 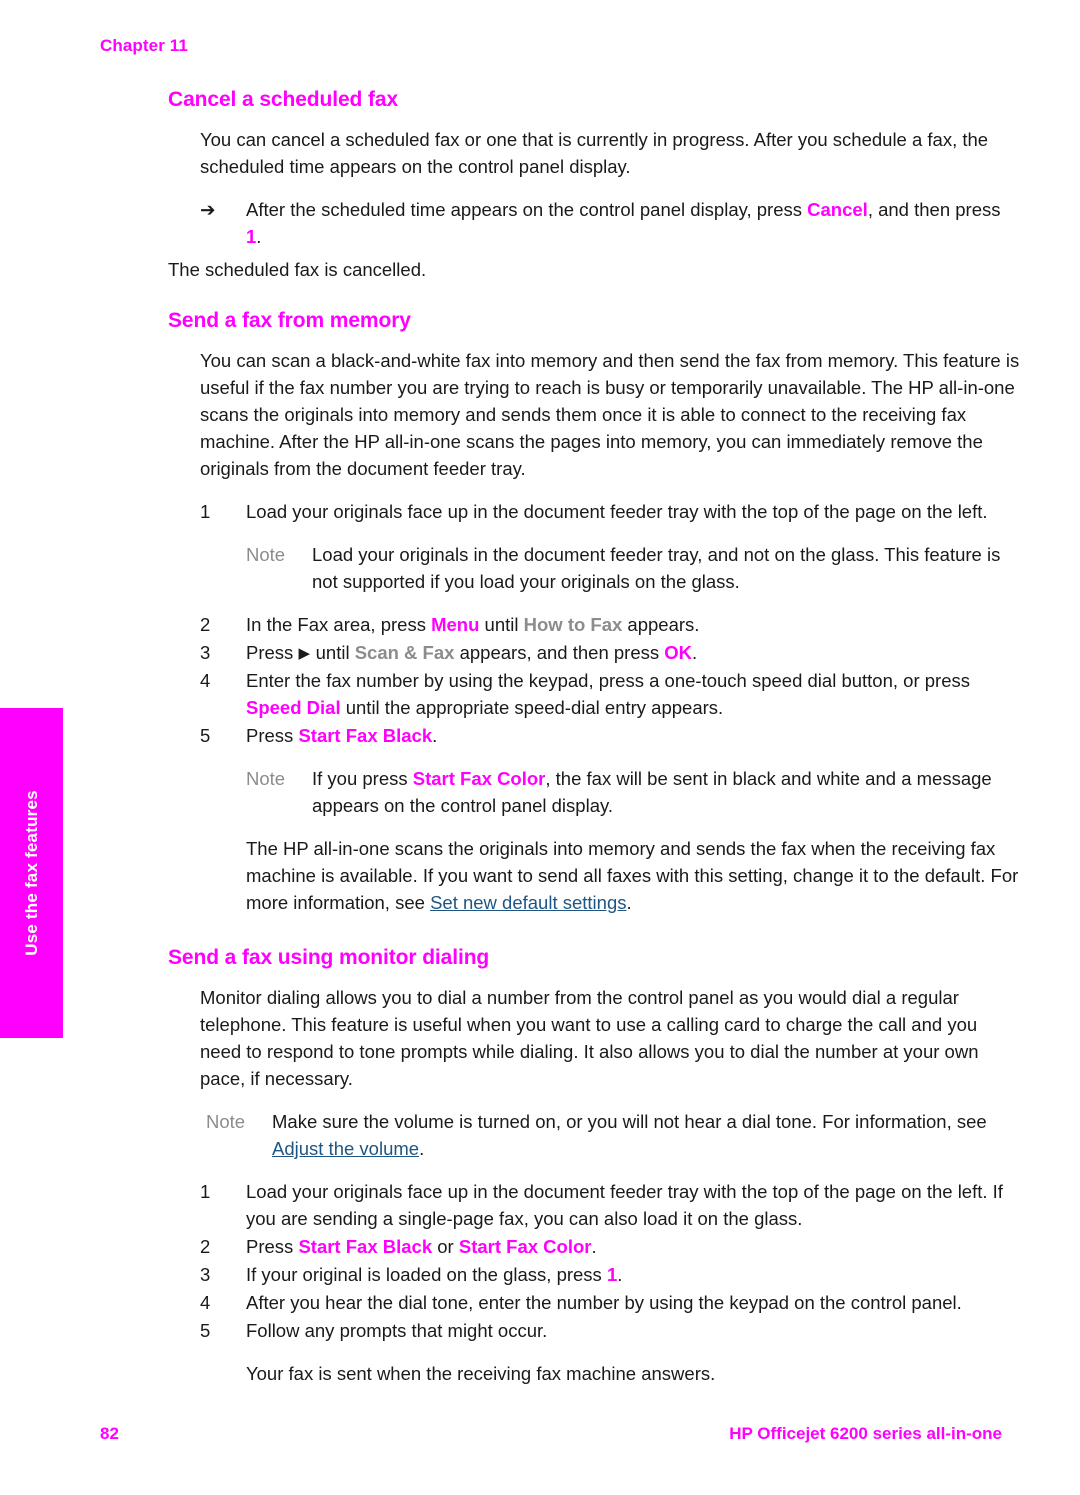 What do you see at coordinates (144, 45) in the screenshot?
I see `chapter-running-head: Chapter 11` at bounding box center [144, 45].